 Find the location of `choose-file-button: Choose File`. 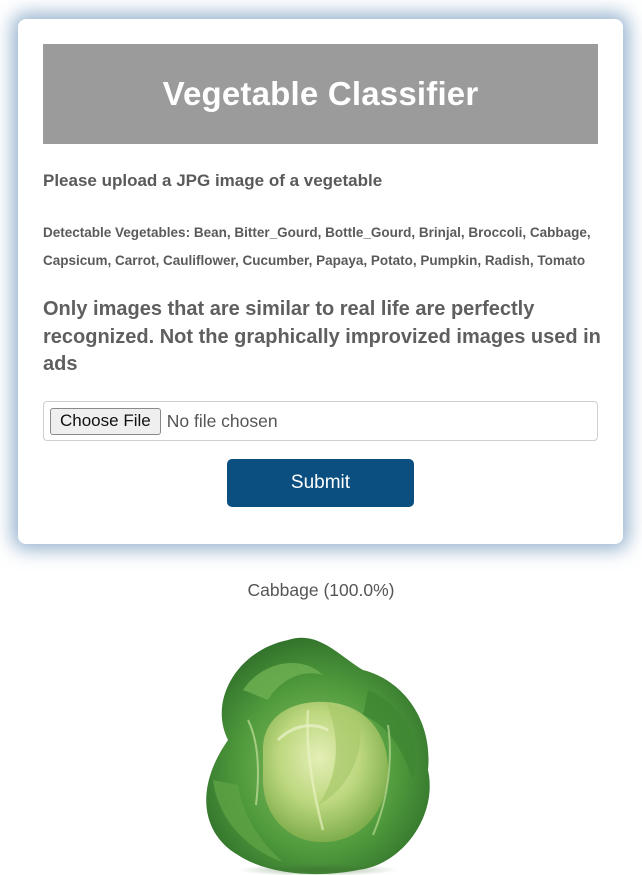

choose-file-button: Choose File is located at coordinates (105, 421).